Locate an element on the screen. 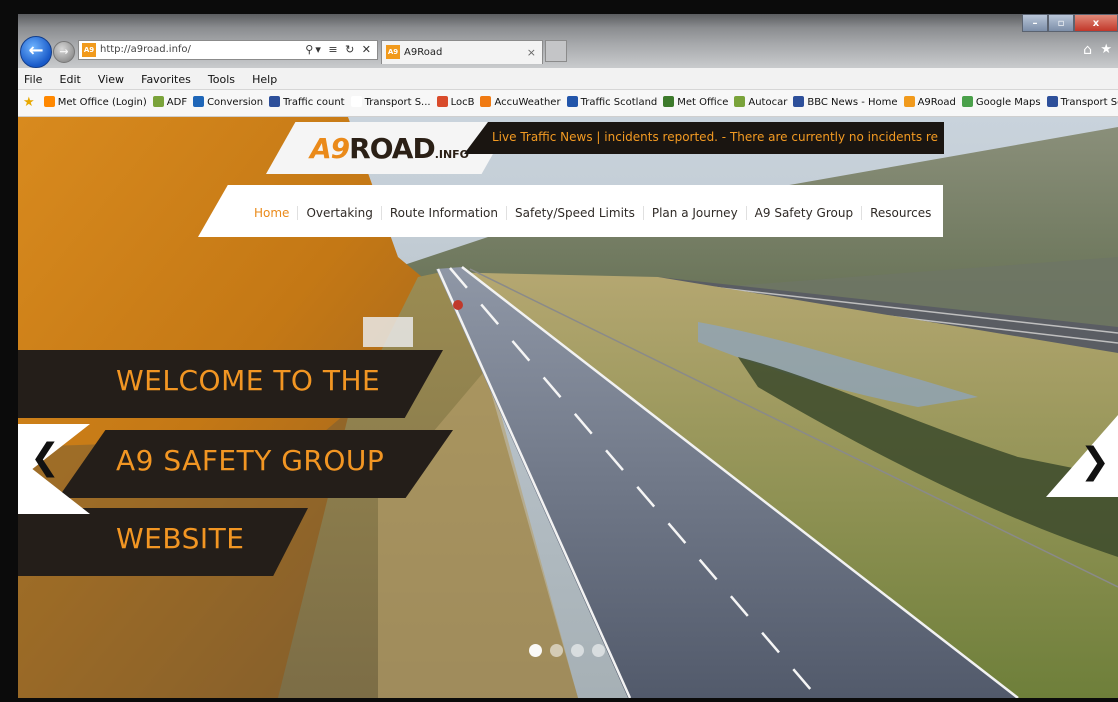 The width and height of the screenshot is (1118, 702). back-arrow-icon: ← is located at coordinates (36, 50).